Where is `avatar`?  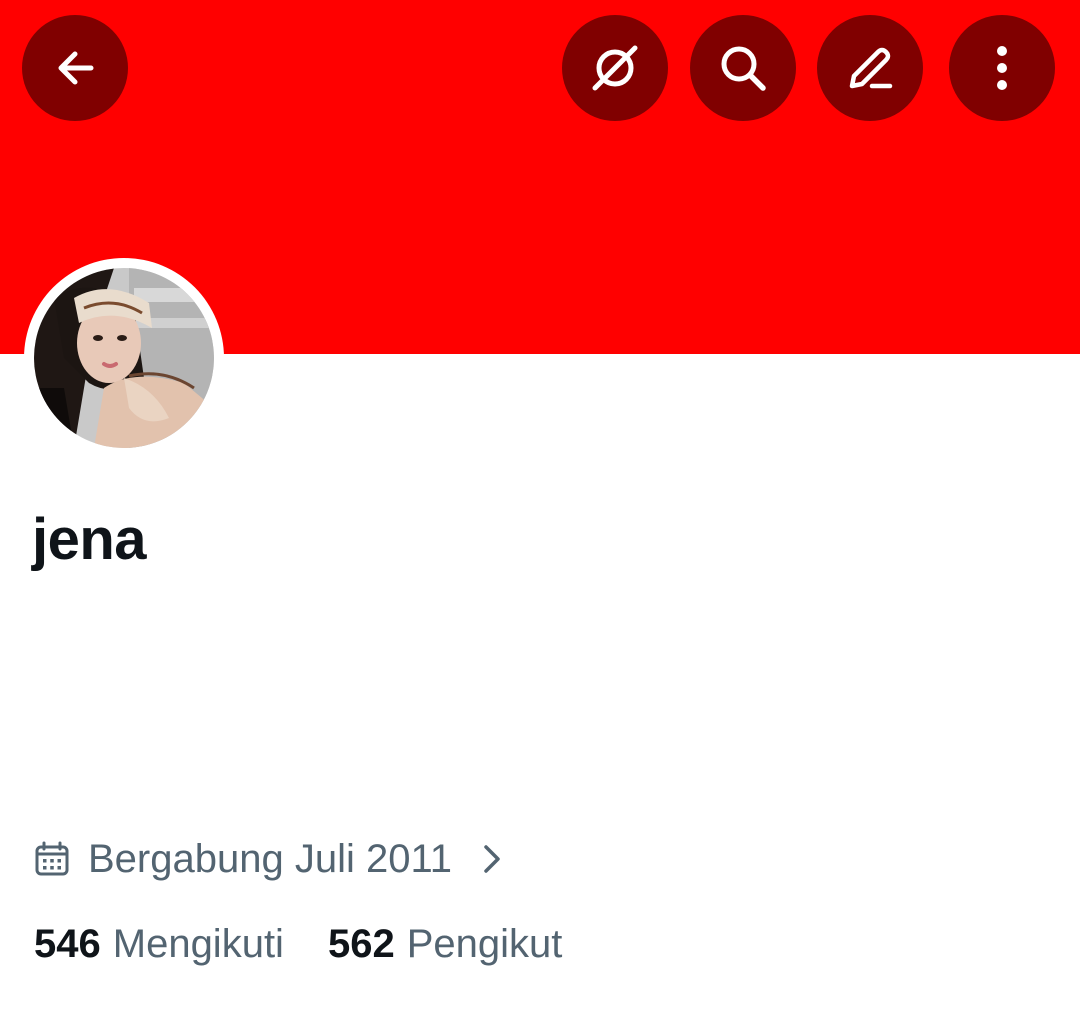 avatar is located at coordinates (124, 358).